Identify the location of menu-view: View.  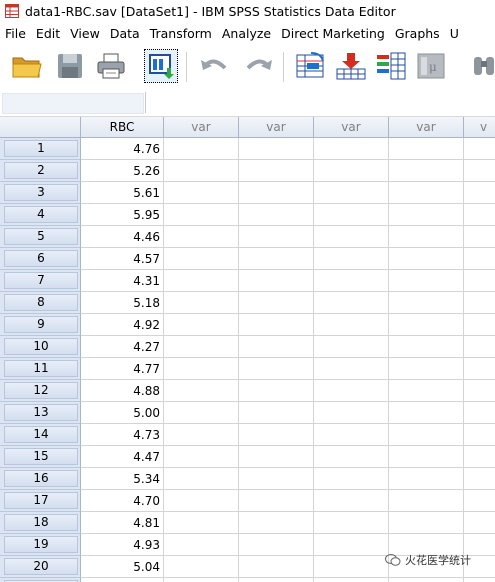
(85, 33).